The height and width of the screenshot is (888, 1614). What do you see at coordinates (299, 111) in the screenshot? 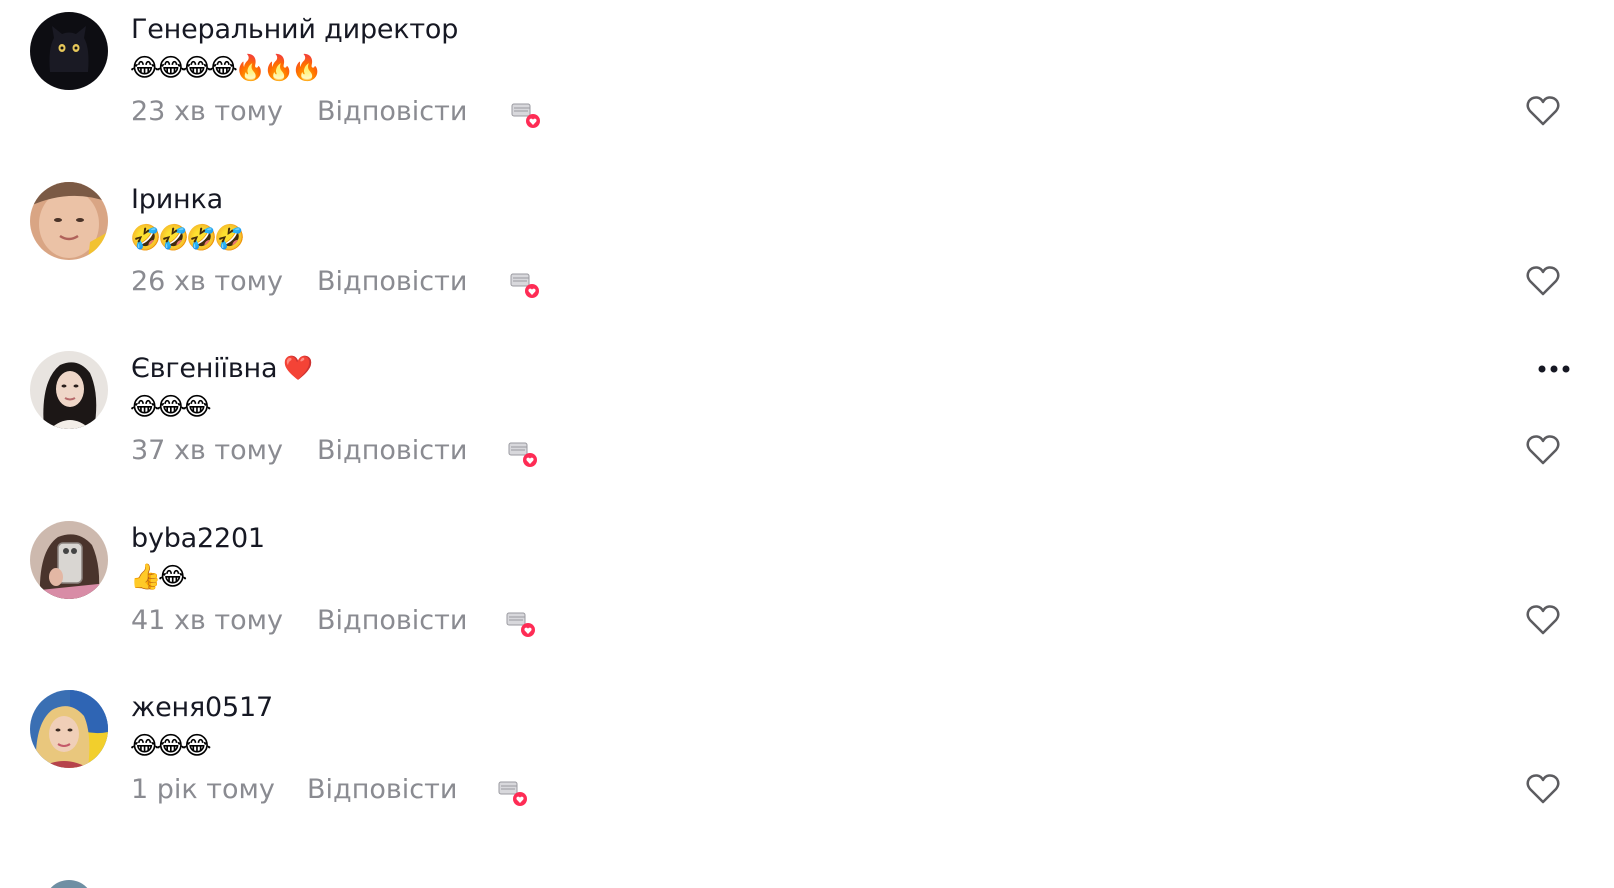
I see `comment-meta: 23 хв тому Відповісти` at bounding box center [299, 111].